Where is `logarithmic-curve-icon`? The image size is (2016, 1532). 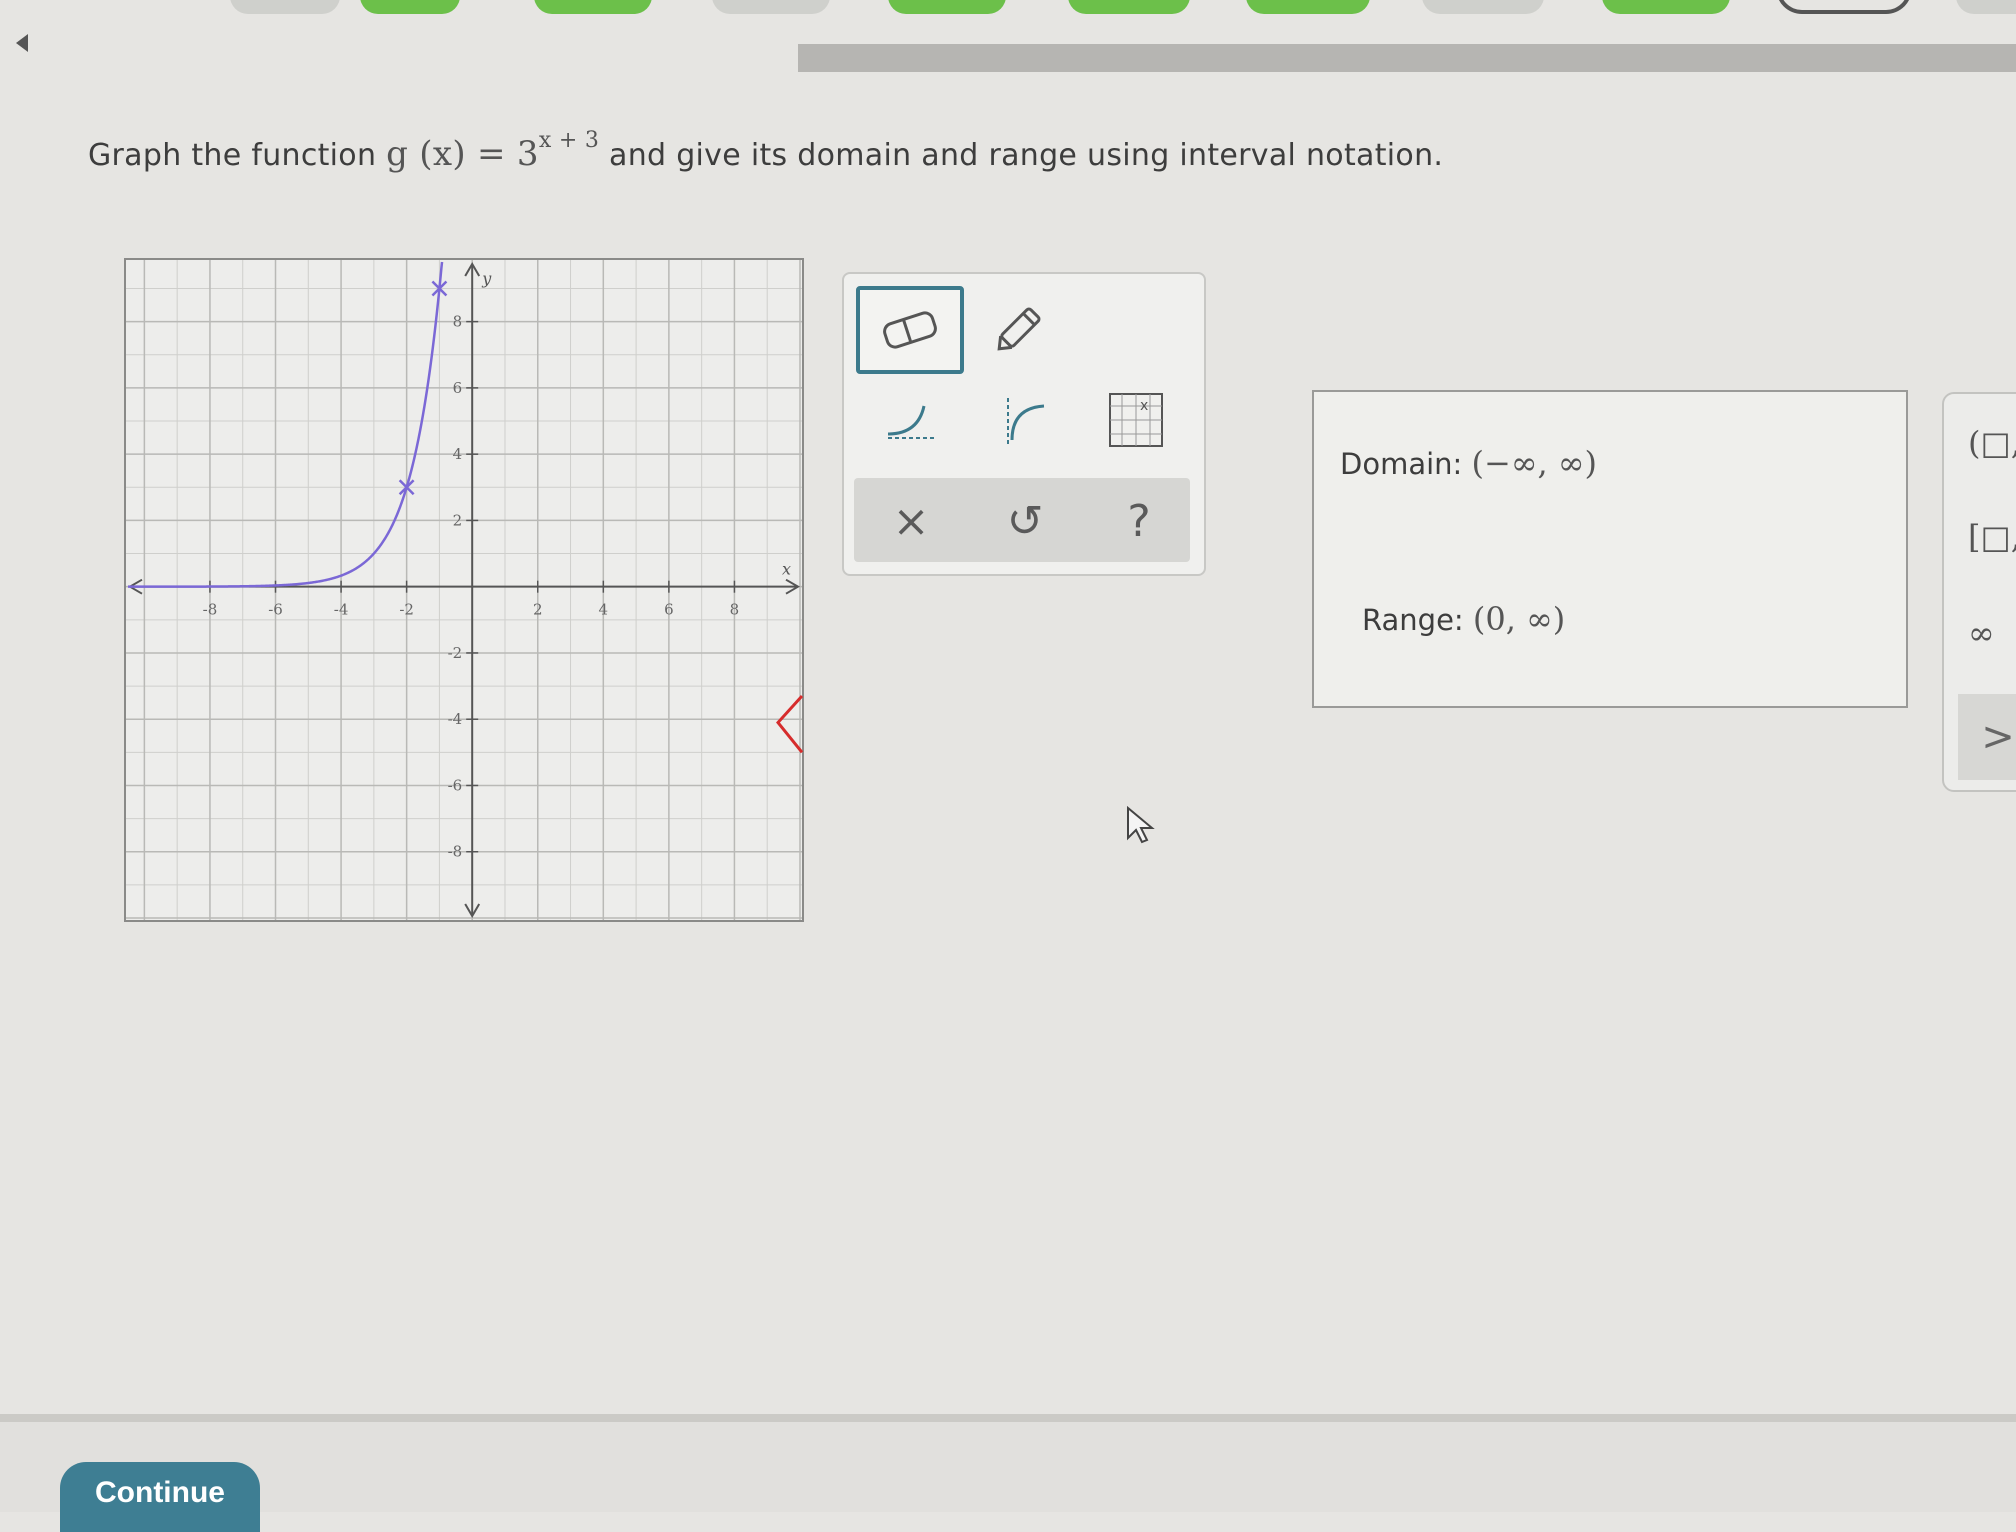 logarithmic-curve-icon is located at coordinates (1026, 421).